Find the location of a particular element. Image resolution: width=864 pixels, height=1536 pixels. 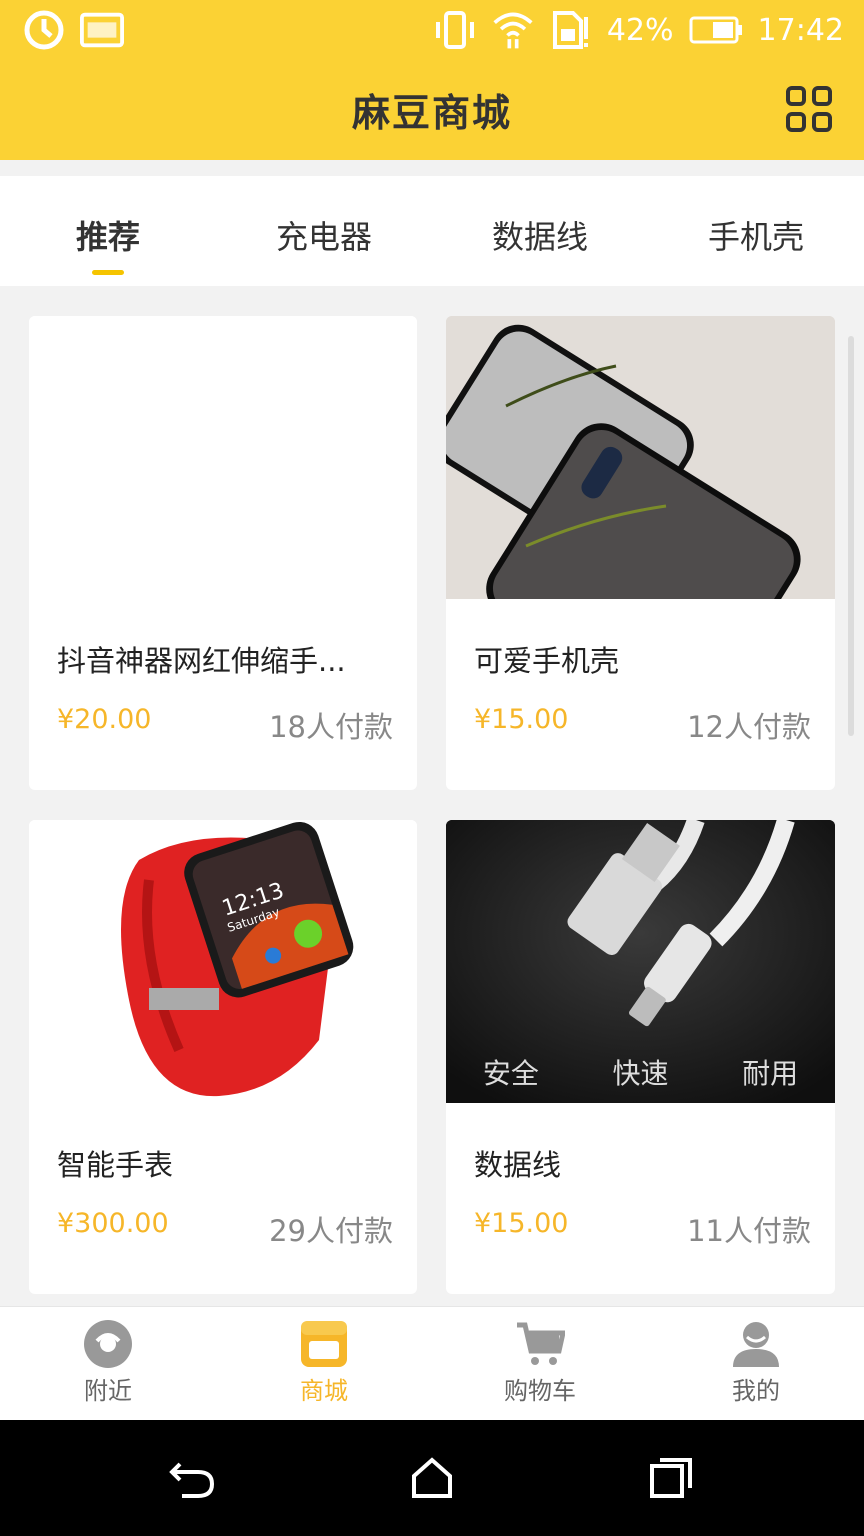

tab-label: 推荐 is located at coordinates (107, 237).